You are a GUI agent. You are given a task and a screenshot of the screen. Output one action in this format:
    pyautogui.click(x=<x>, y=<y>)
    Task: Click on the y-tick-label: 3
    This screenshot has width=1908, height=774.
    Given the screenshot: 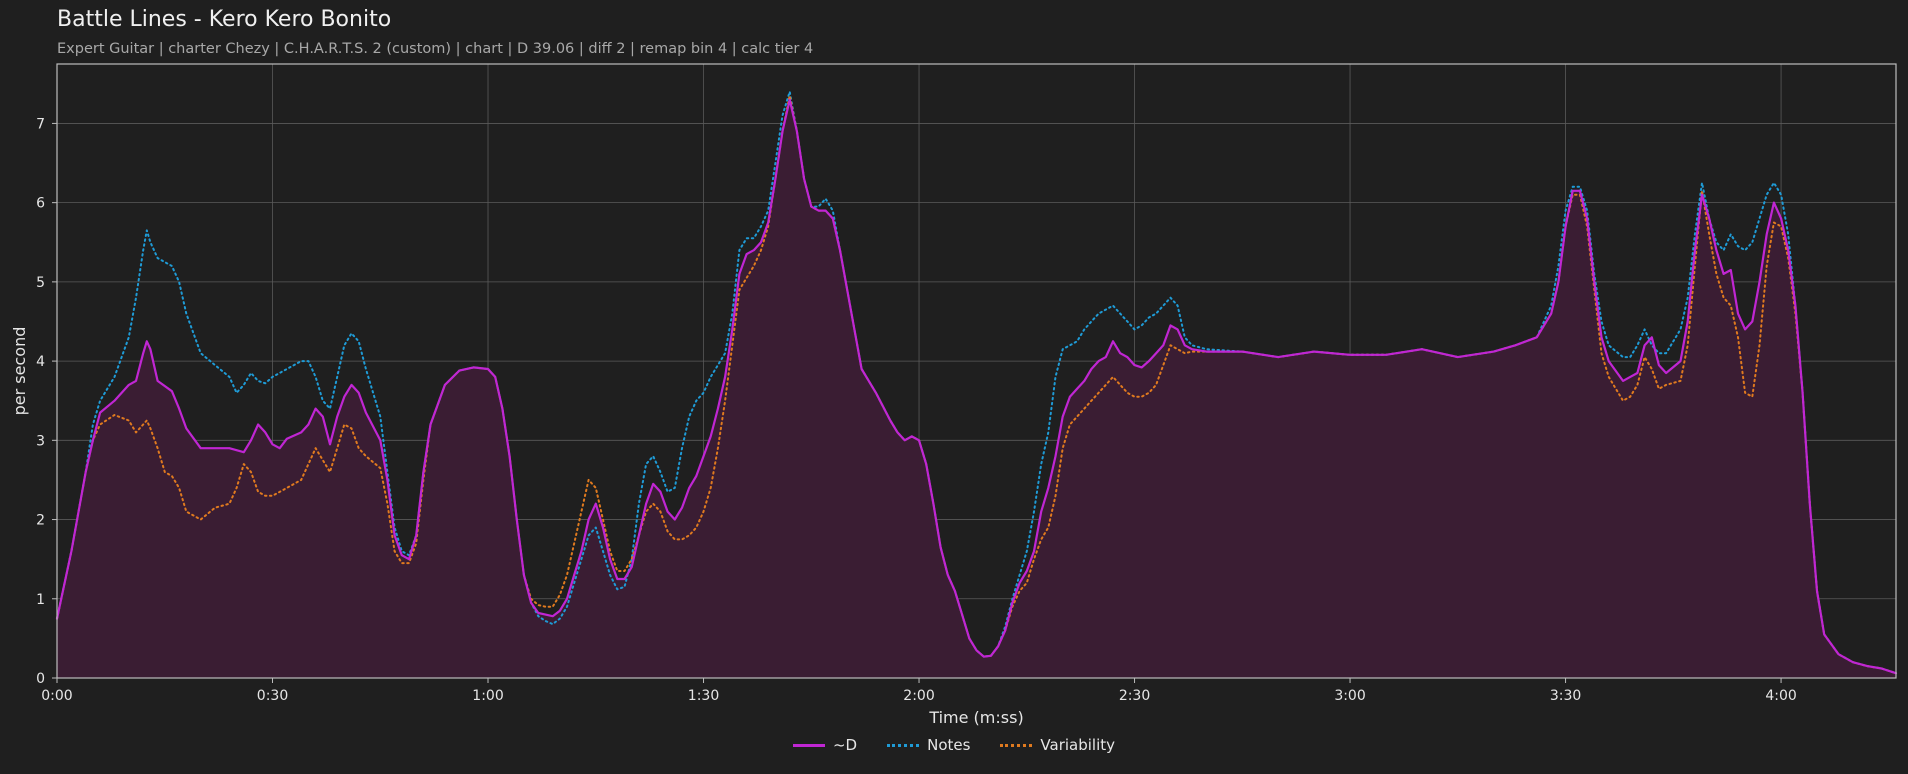 What is the action you would take?
    pyautogui.click(x=40, y=441)
    